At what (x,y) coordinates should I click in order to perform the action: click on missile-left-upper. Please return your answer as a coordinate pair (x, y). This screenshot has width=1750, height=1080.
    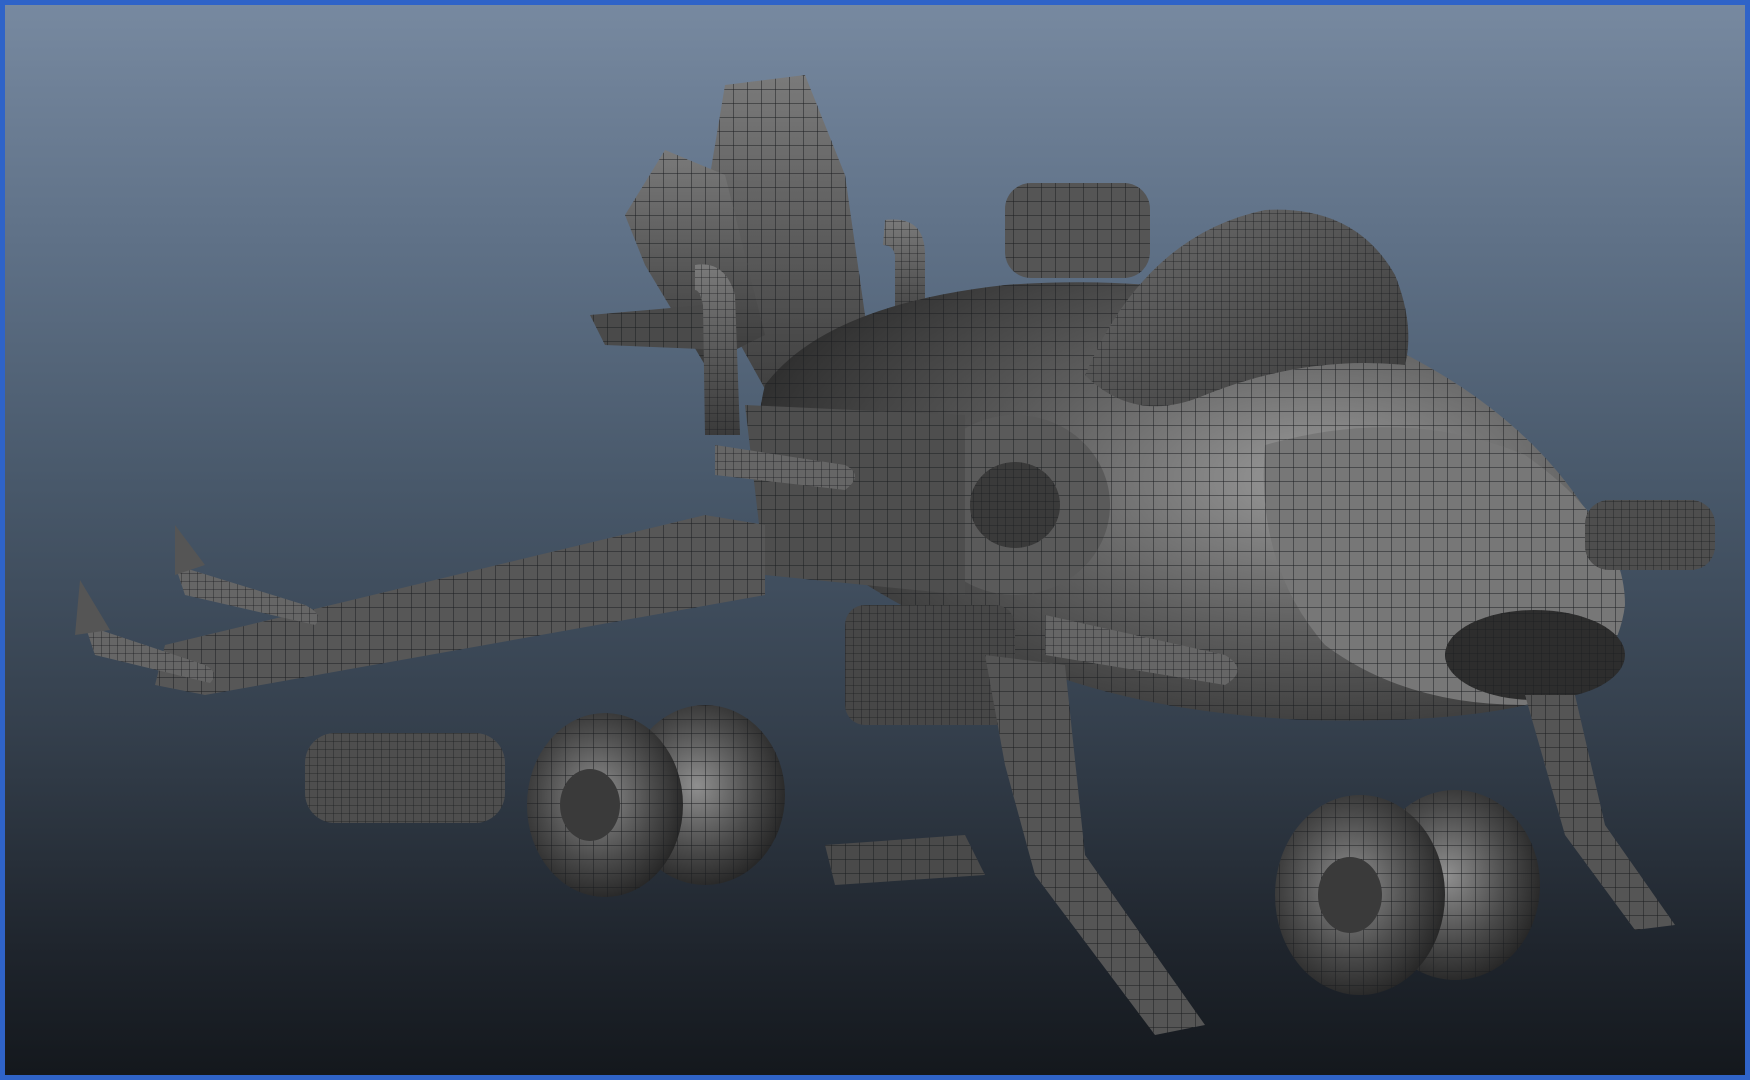
    Looking at the image, I should click on (247, 575).